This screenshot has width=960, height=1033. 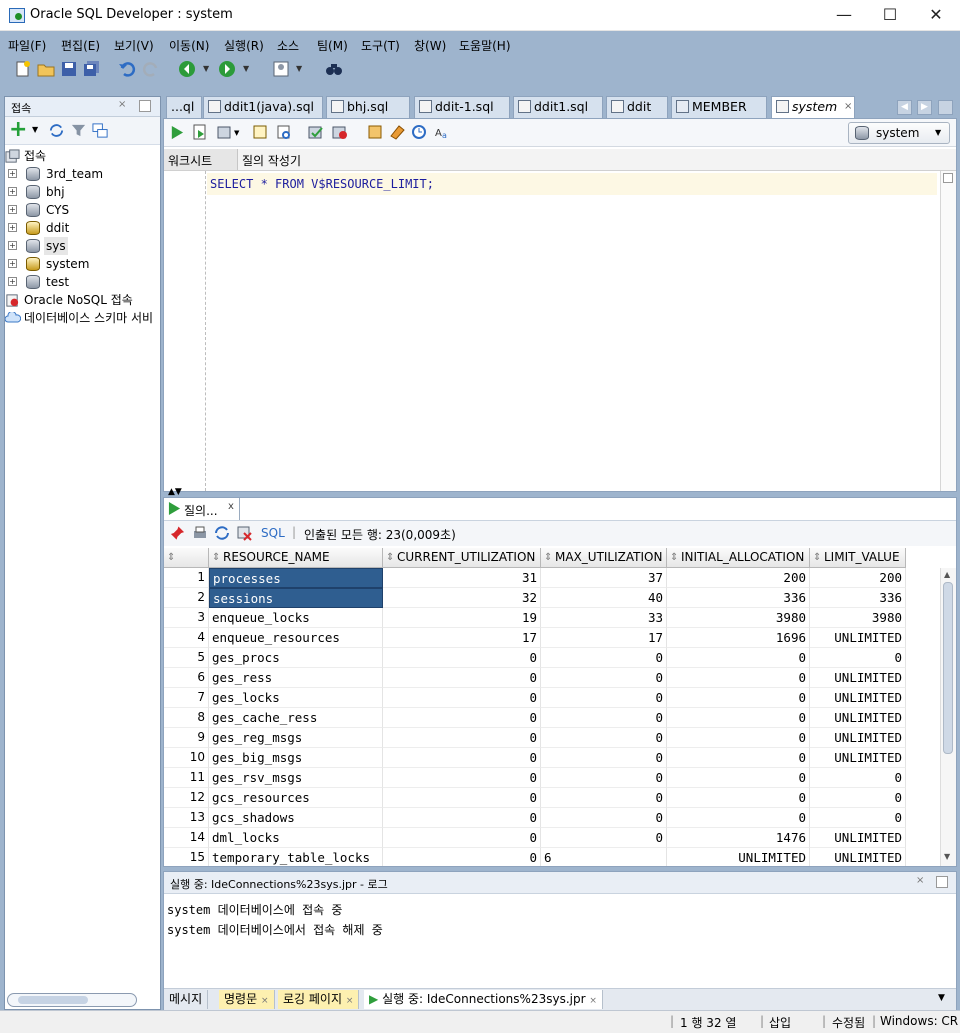 What do you see at coordinates (462, 107) in the screenshot?
I see `tab-editor: ddit-1.sql` at bounding box center [462, 107].